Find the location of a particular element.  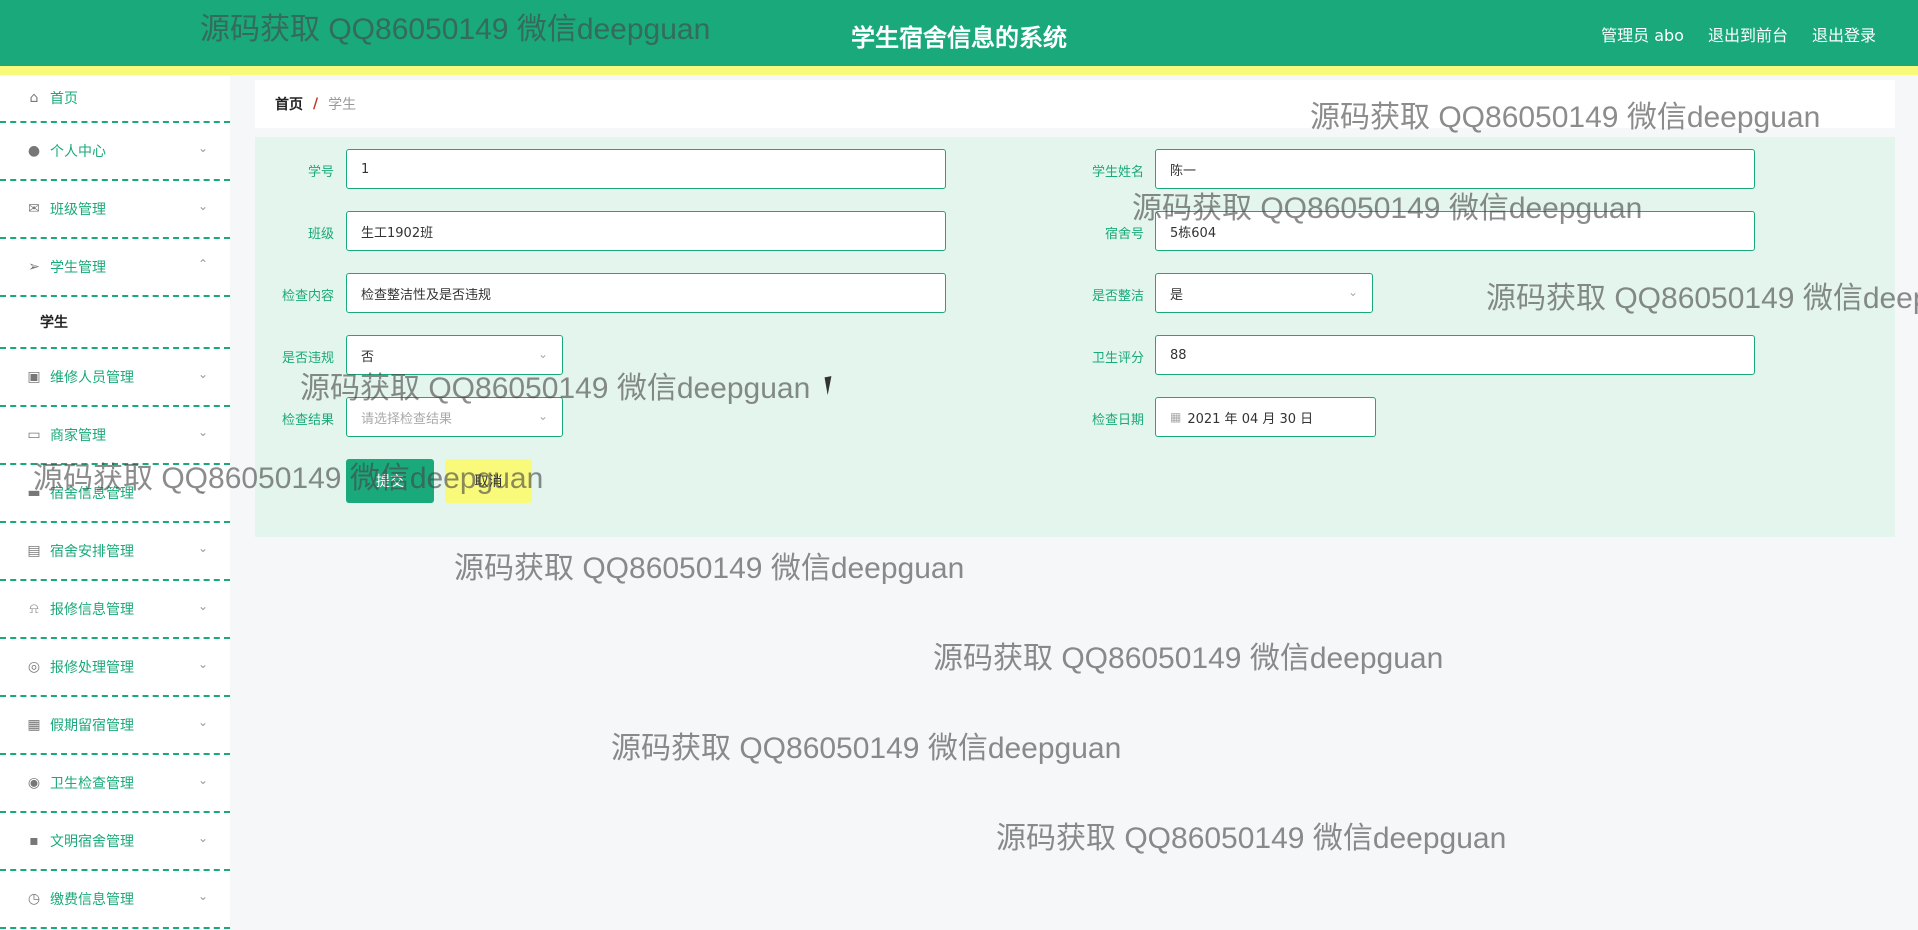

sidebar-item-label: 报修处理管理 is located at coordinates (92, 668).